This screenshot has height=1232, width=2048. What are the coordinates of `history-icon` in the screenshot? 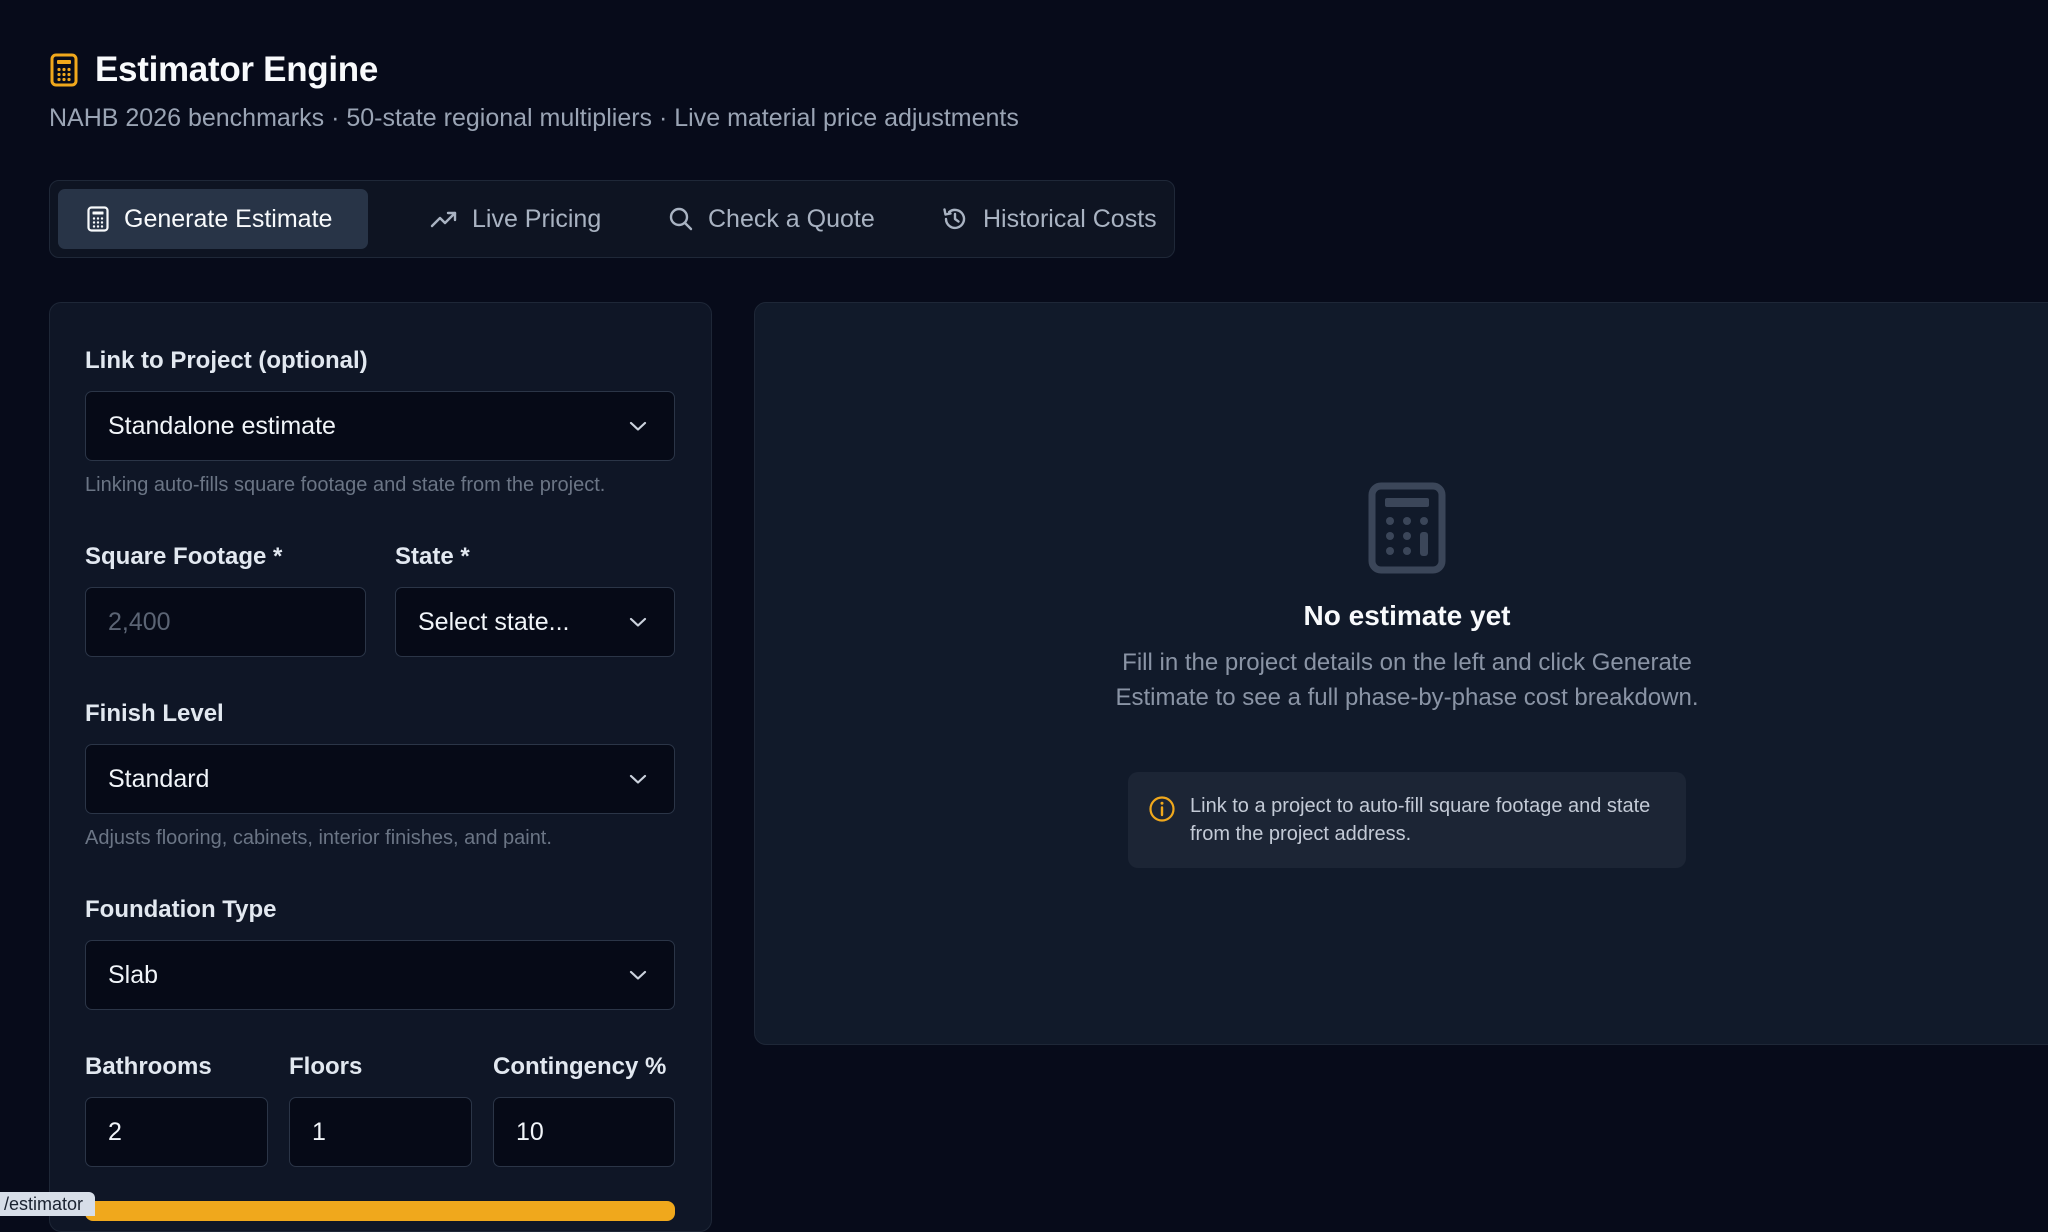 It's located at (955, 219).